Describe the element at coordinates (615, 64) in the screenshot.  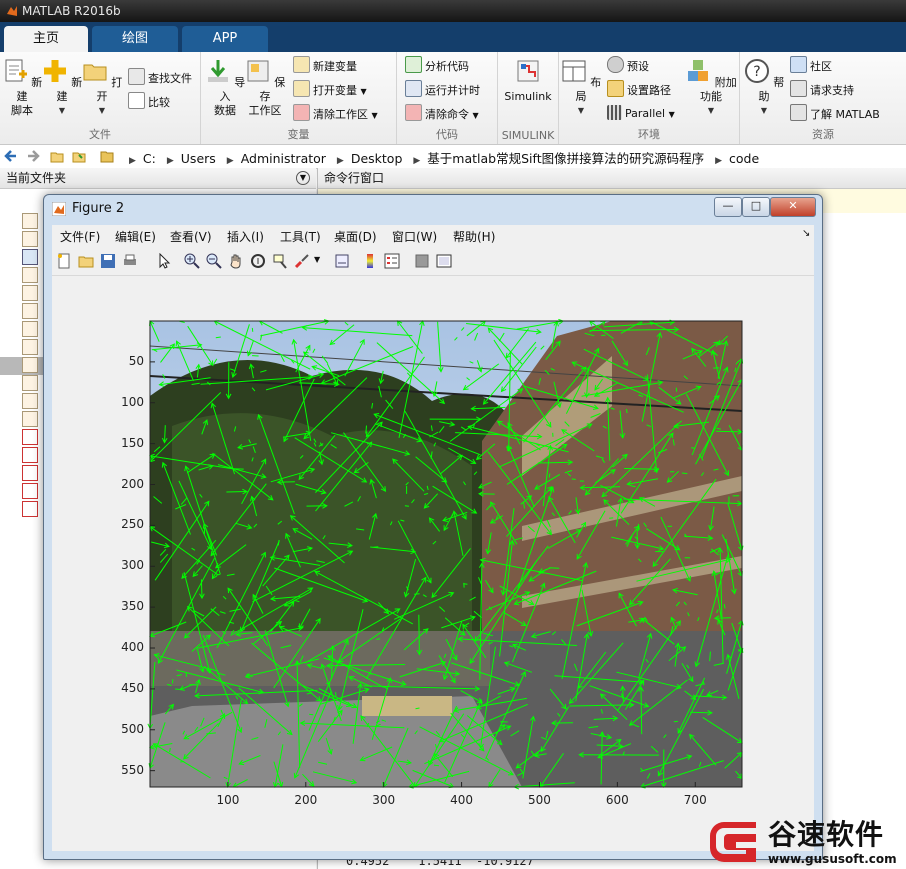
I see `preferences-gear-icon` at that location.